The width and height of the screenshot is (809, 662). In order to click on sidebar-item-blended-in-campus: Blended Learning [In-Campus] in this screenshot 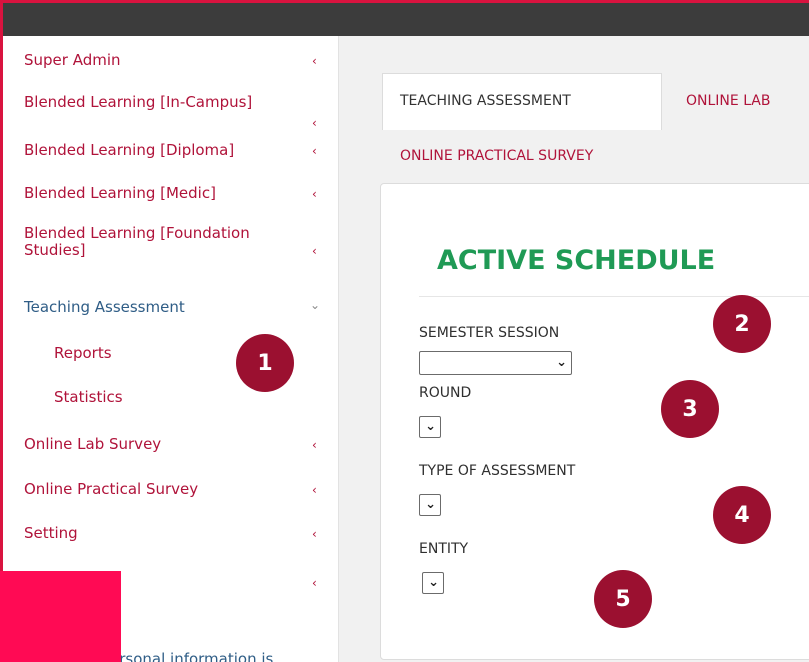, I will do `click(174, 102)`.